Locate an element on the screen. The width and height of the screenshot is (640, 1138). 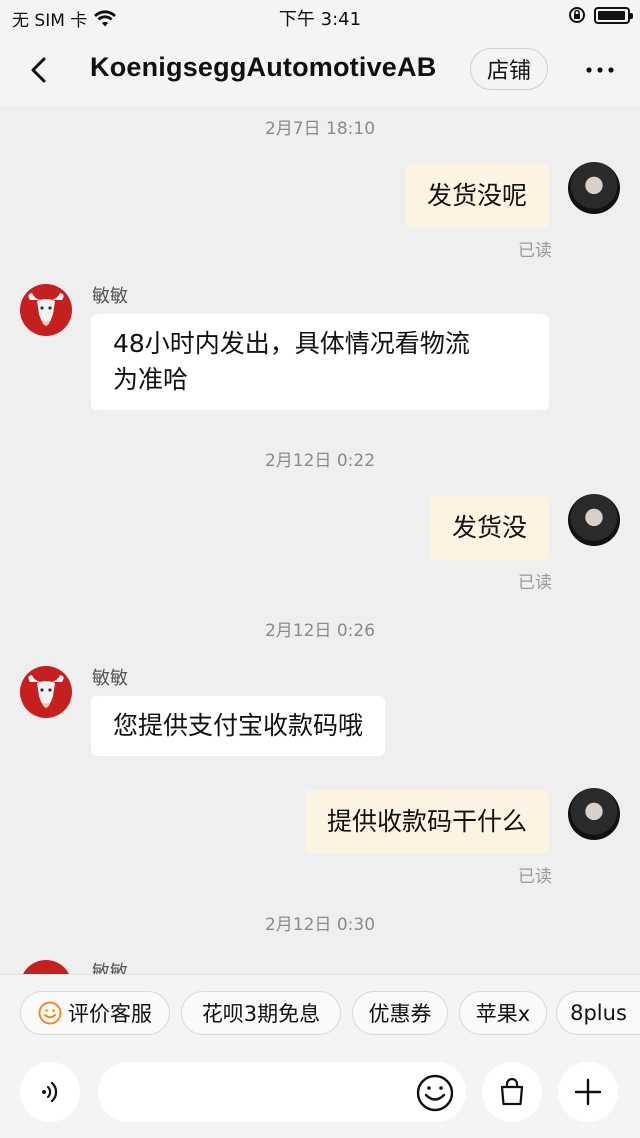
status-right is located at coordinates (600, 15).